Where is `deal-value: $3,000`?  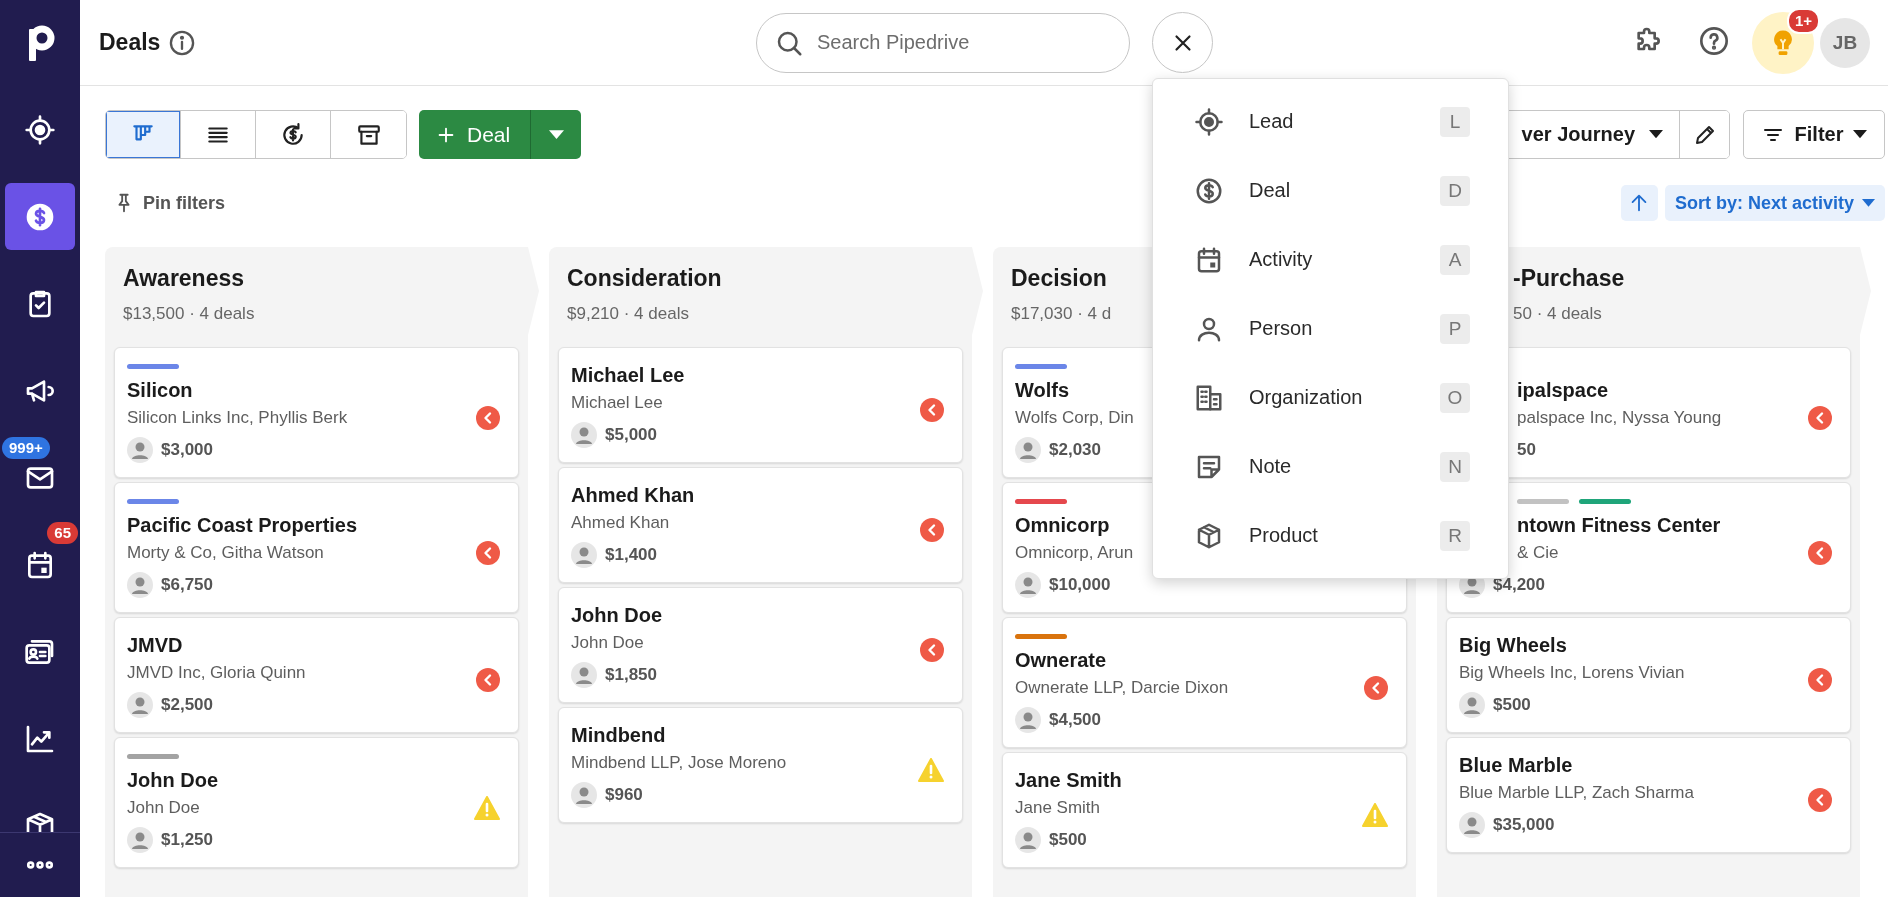
deal-value: $3,000 is located at coordinates (187, 450).